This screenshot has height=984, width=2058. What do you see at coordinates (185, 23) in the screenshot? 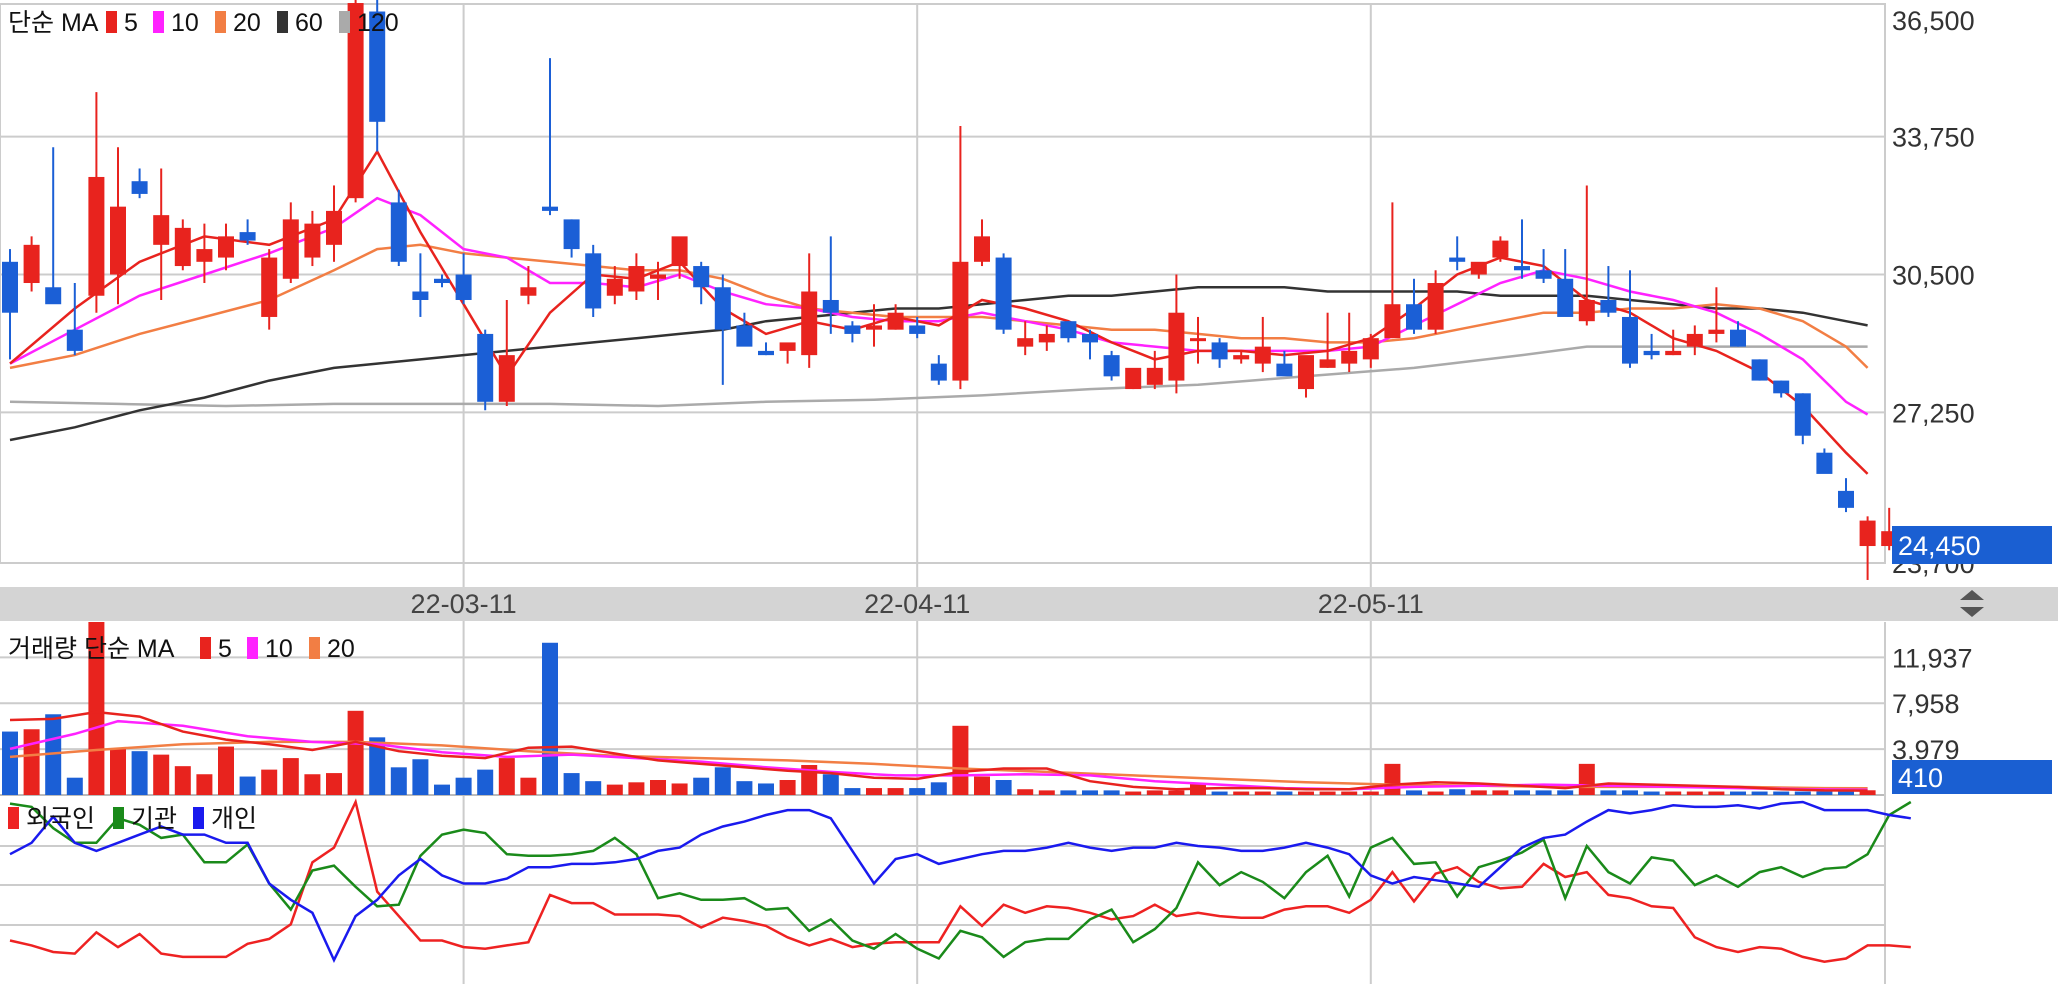
I see `price-legend-label: 10` at bounding box center [185, 23].